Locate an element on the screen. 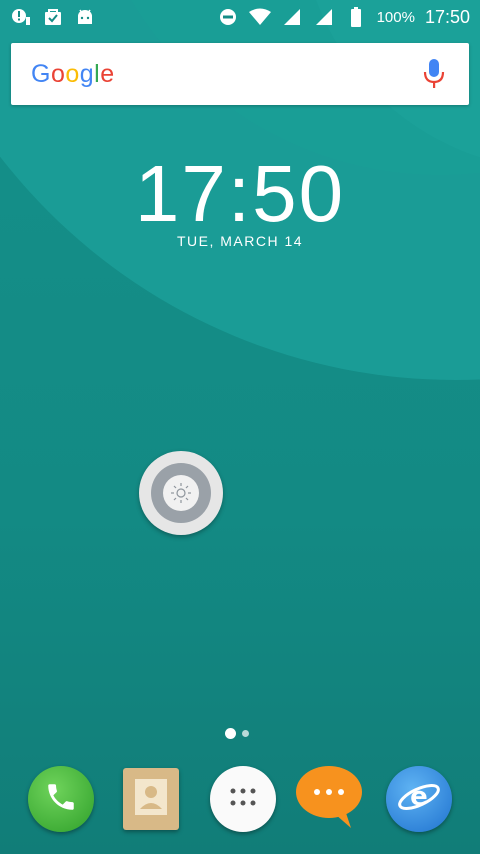 The width and height of the screenshot is (480, 854). app-drawer-button is located at coordinates (243, 799).